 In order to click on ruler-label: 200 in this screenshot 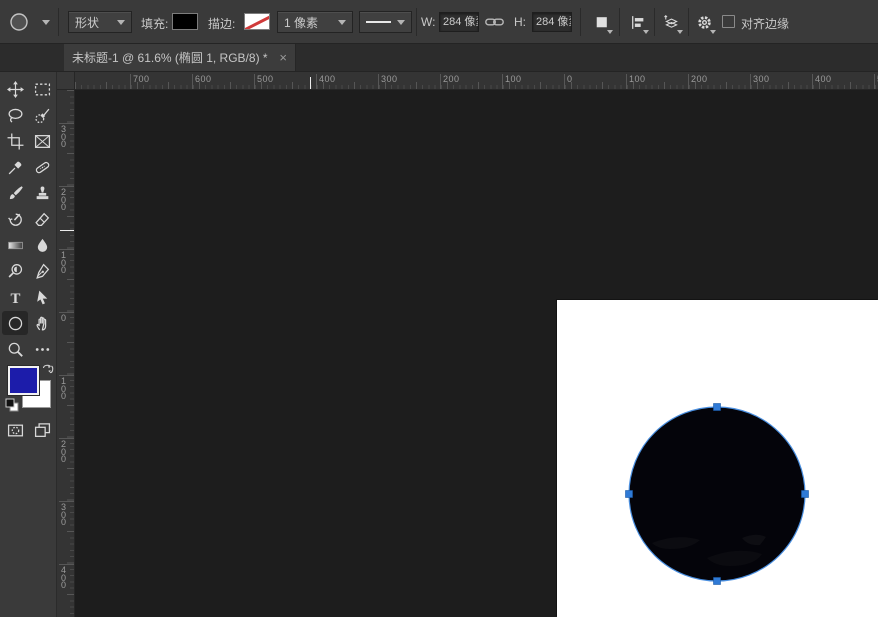, I will do `click(451, 79)`.